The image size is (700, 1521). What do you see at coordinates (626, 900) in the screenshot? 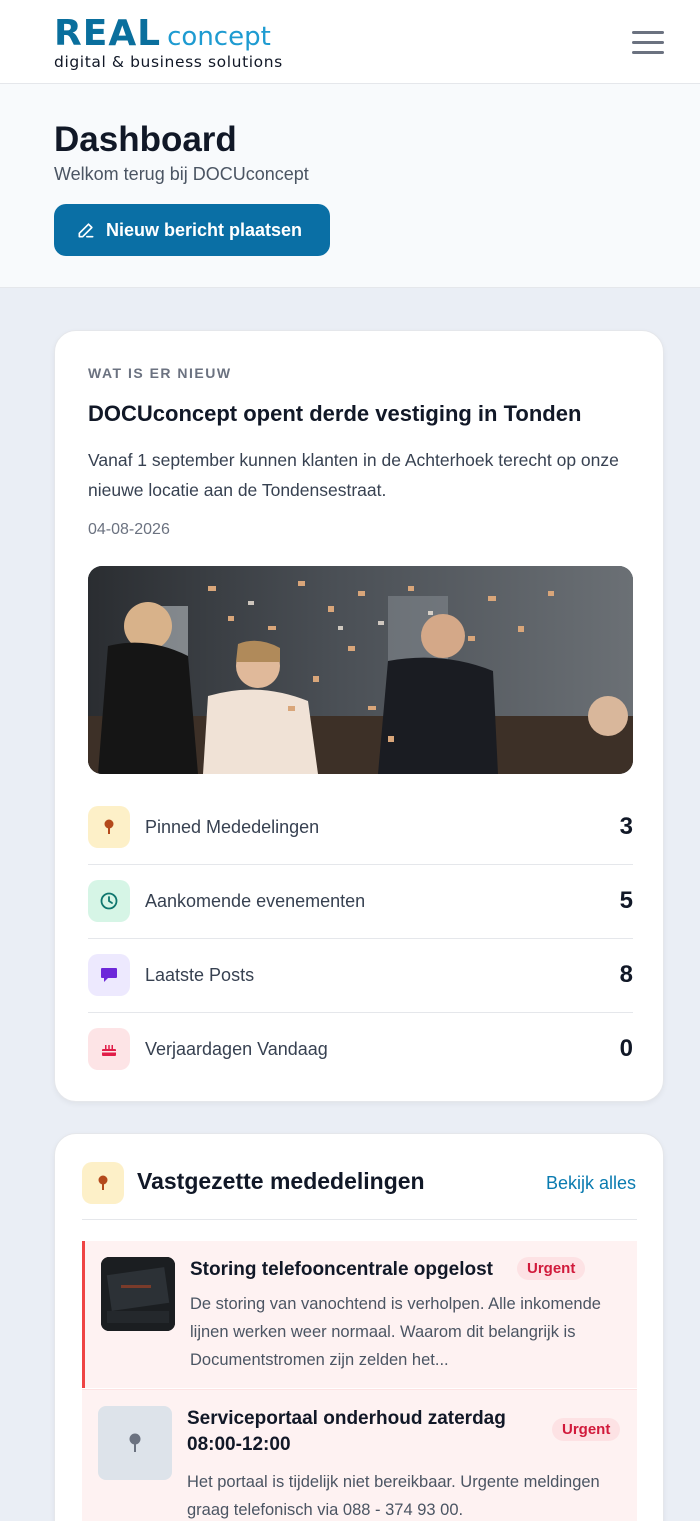
I see `stat-value: 5` at bounding box center [626, 900].